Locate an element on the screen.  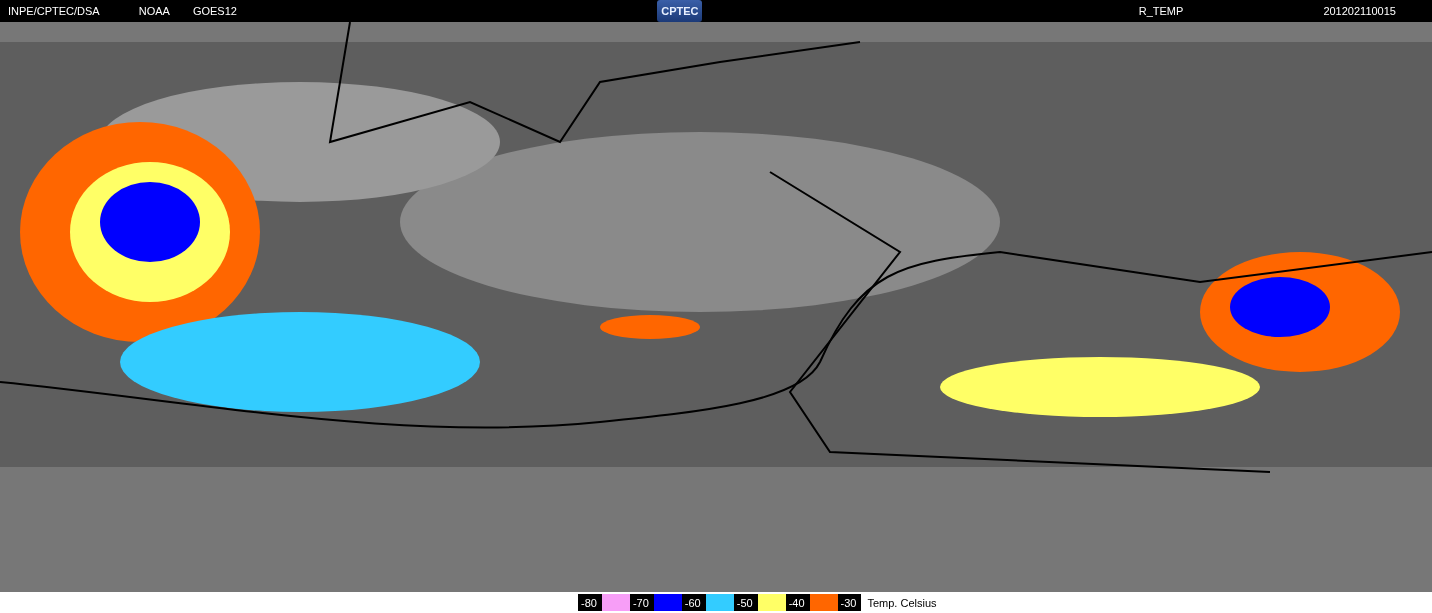
product-label: R_TEMP is located at coordinates (1161, 11).